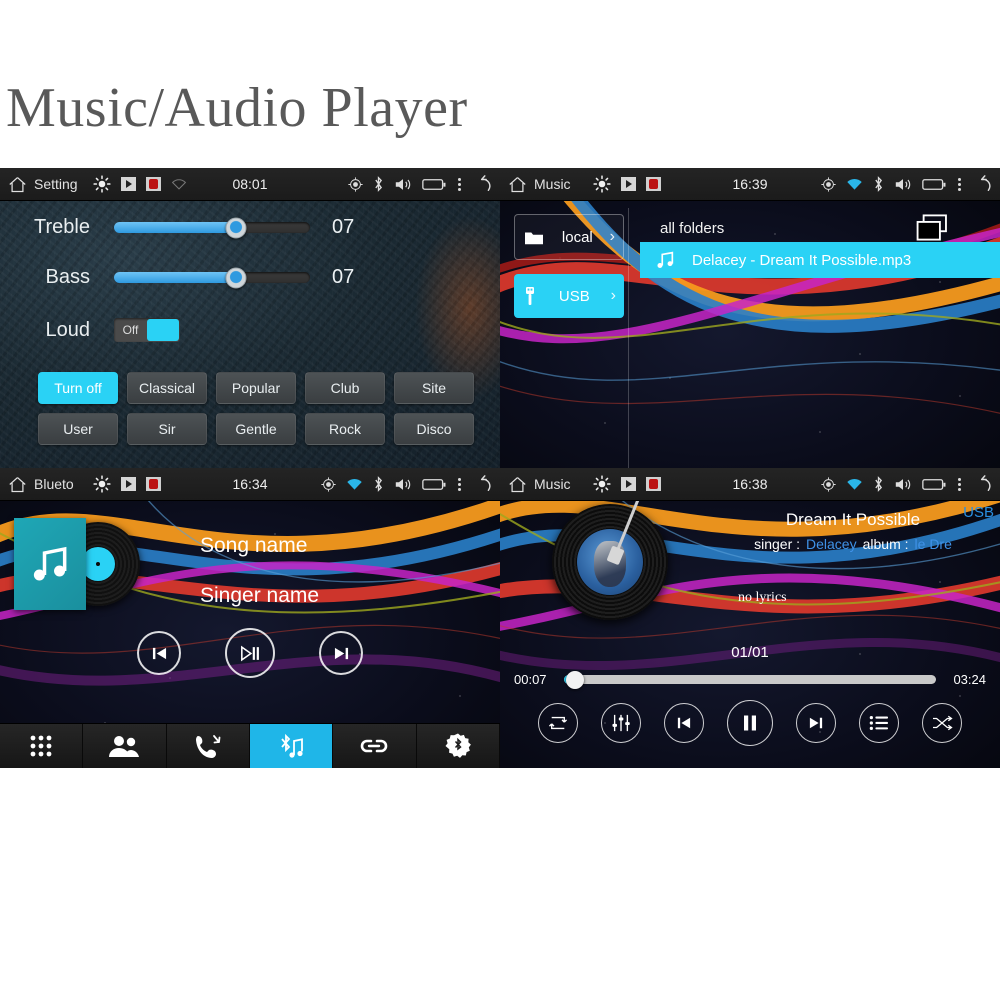 This screenshot has width=1000, height=1000. I want to click on playlist-button, so click(879, 723).